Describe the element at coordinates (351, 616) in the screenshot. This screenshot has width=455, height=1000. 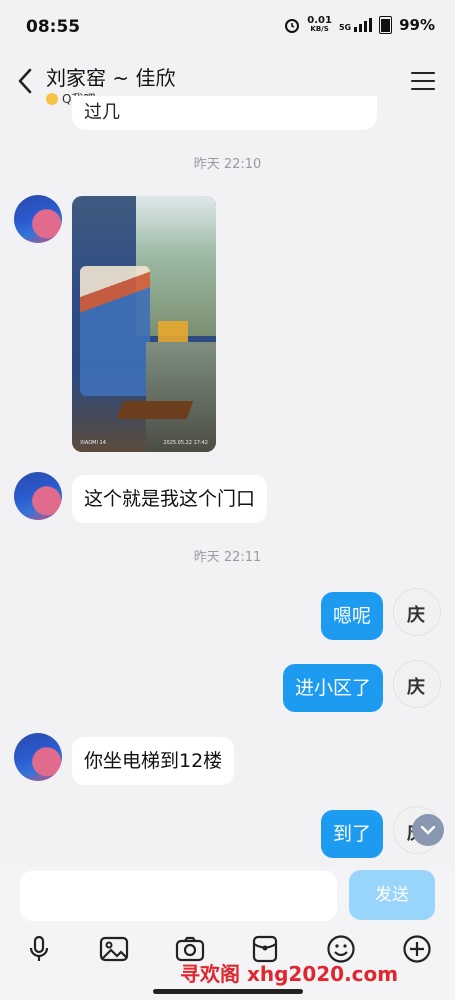
I see `message-bubble-sent: 嗯呢` at that location.